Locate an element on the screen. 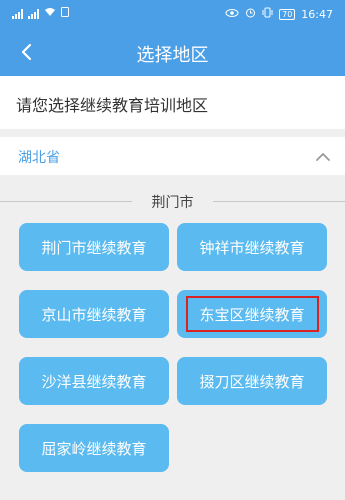 This screenshot has width=345, height=500. region-button: 沙洋县继续教育 is located at coordinates (94, 381).